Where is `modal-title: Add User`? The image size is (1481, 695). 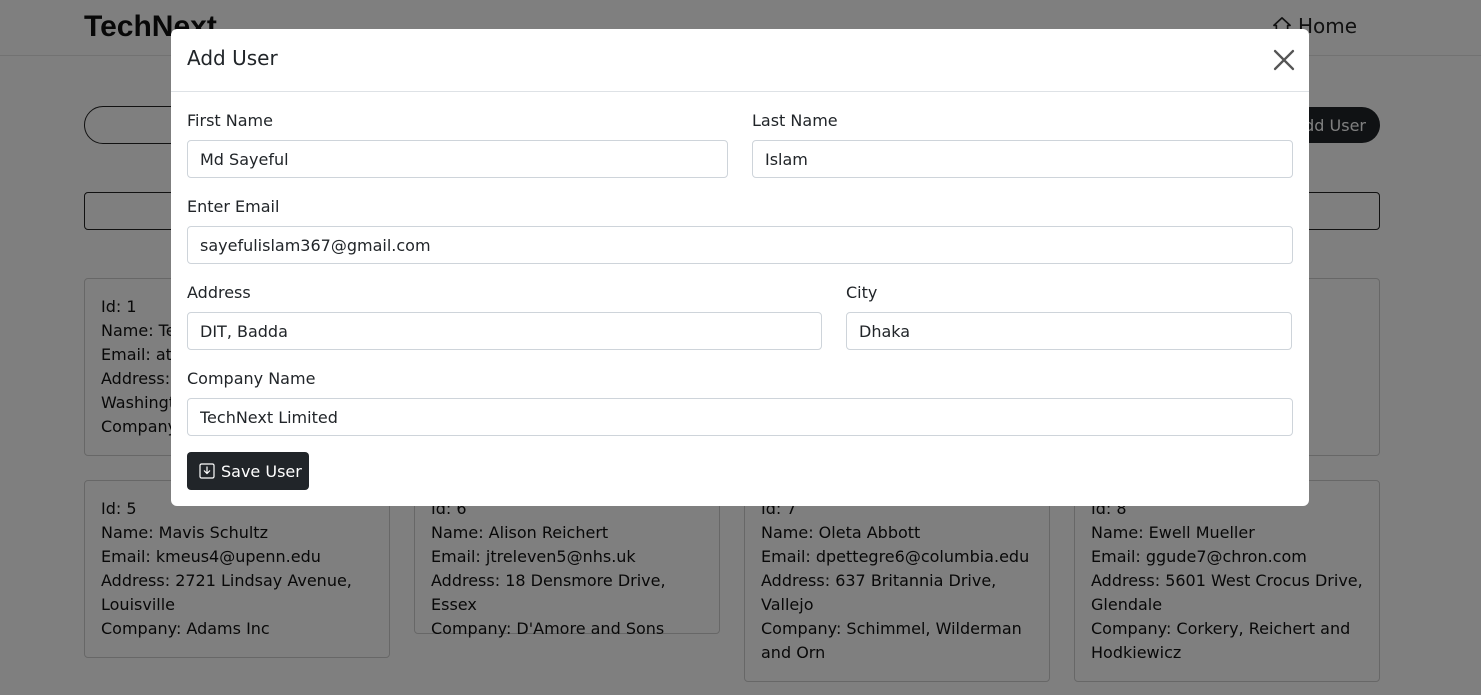
modal-title: Add User is located at coordinates (232, 58).